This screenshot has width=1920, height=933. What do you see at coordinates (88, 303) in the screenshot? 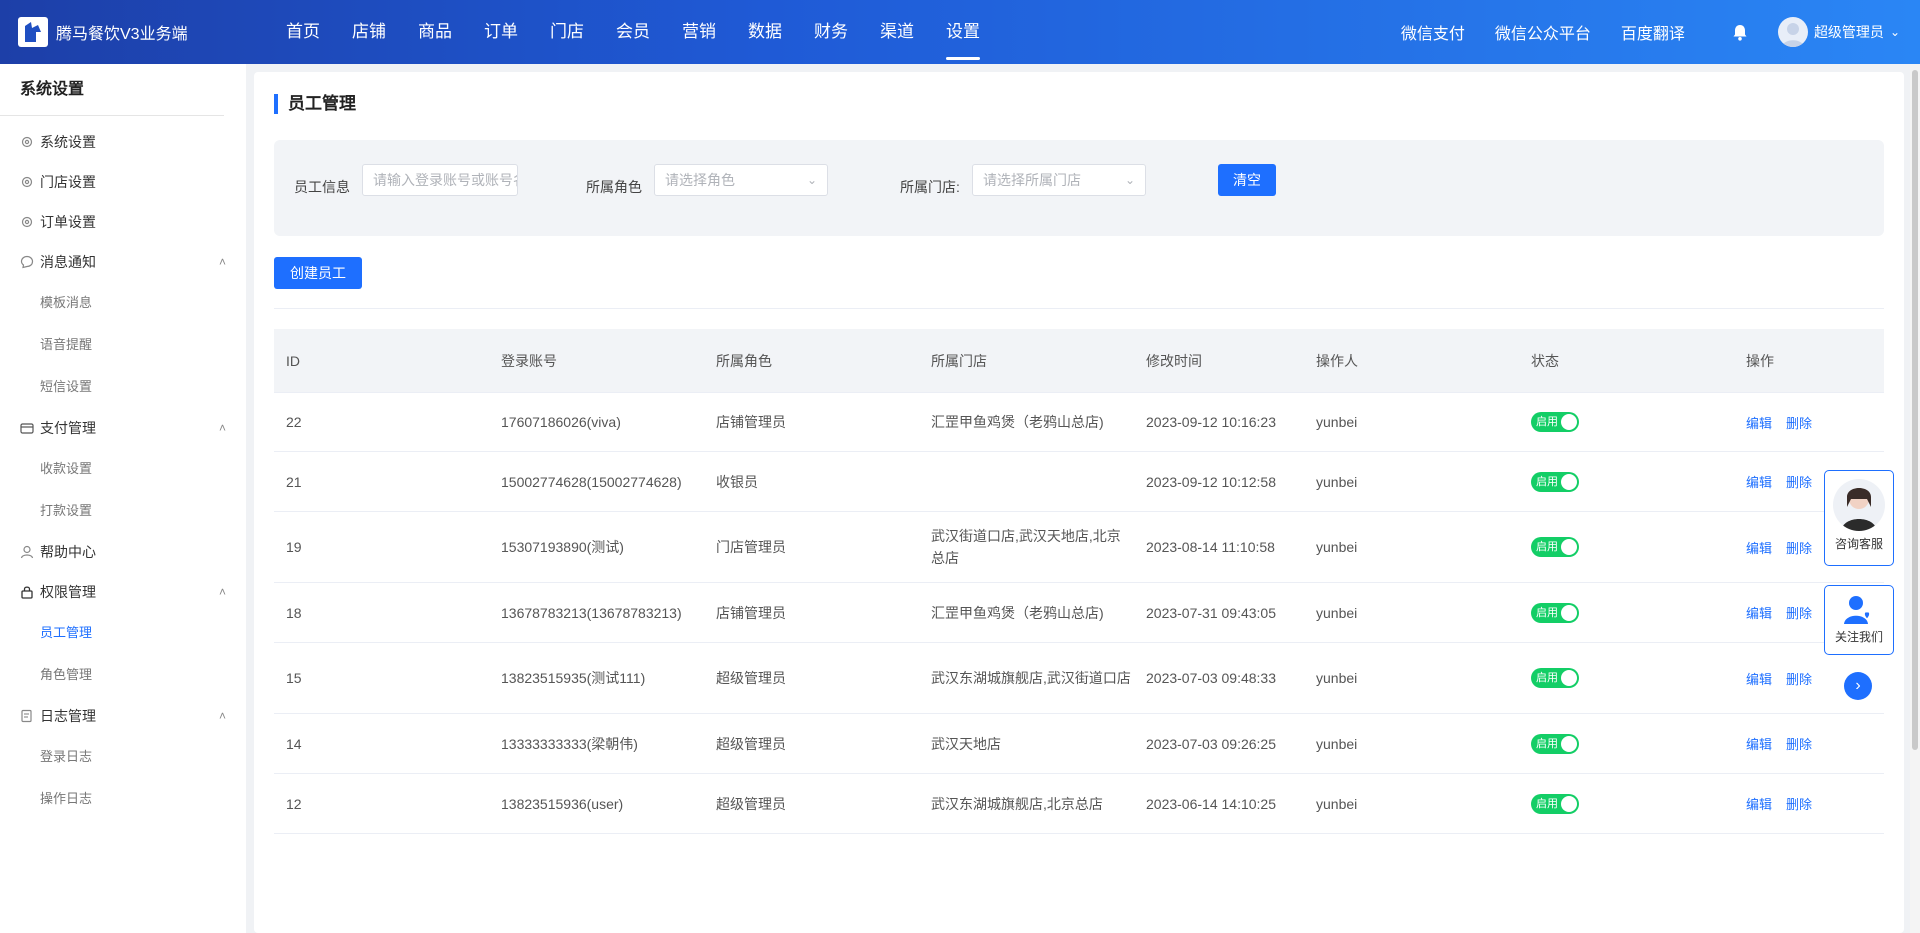
I see `sidebar-subitem: 模板消息` at bounding box center [88, 303].